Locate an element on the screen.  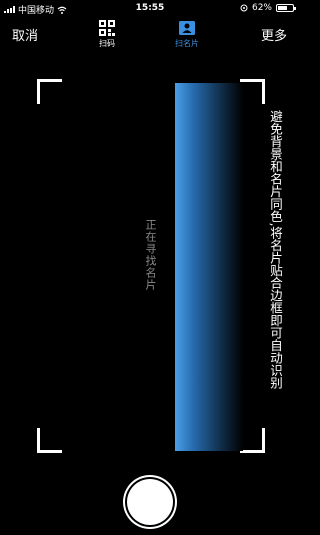
scan-beam is located at coordinates (209, 267).